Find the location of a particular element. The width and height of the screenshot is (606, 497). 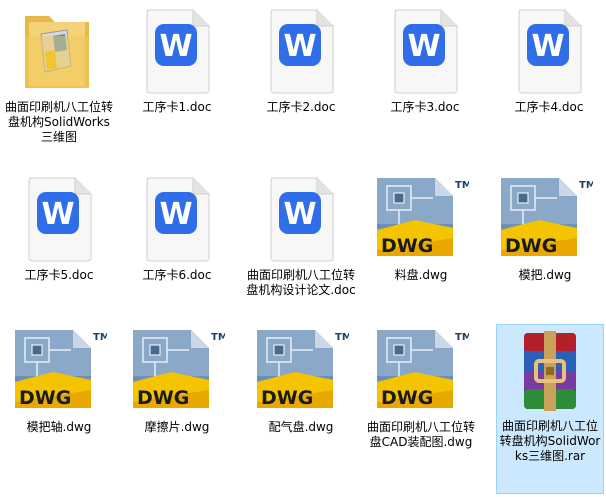

file-name: 配气盘.dwg is located at coordinates (301, 427).